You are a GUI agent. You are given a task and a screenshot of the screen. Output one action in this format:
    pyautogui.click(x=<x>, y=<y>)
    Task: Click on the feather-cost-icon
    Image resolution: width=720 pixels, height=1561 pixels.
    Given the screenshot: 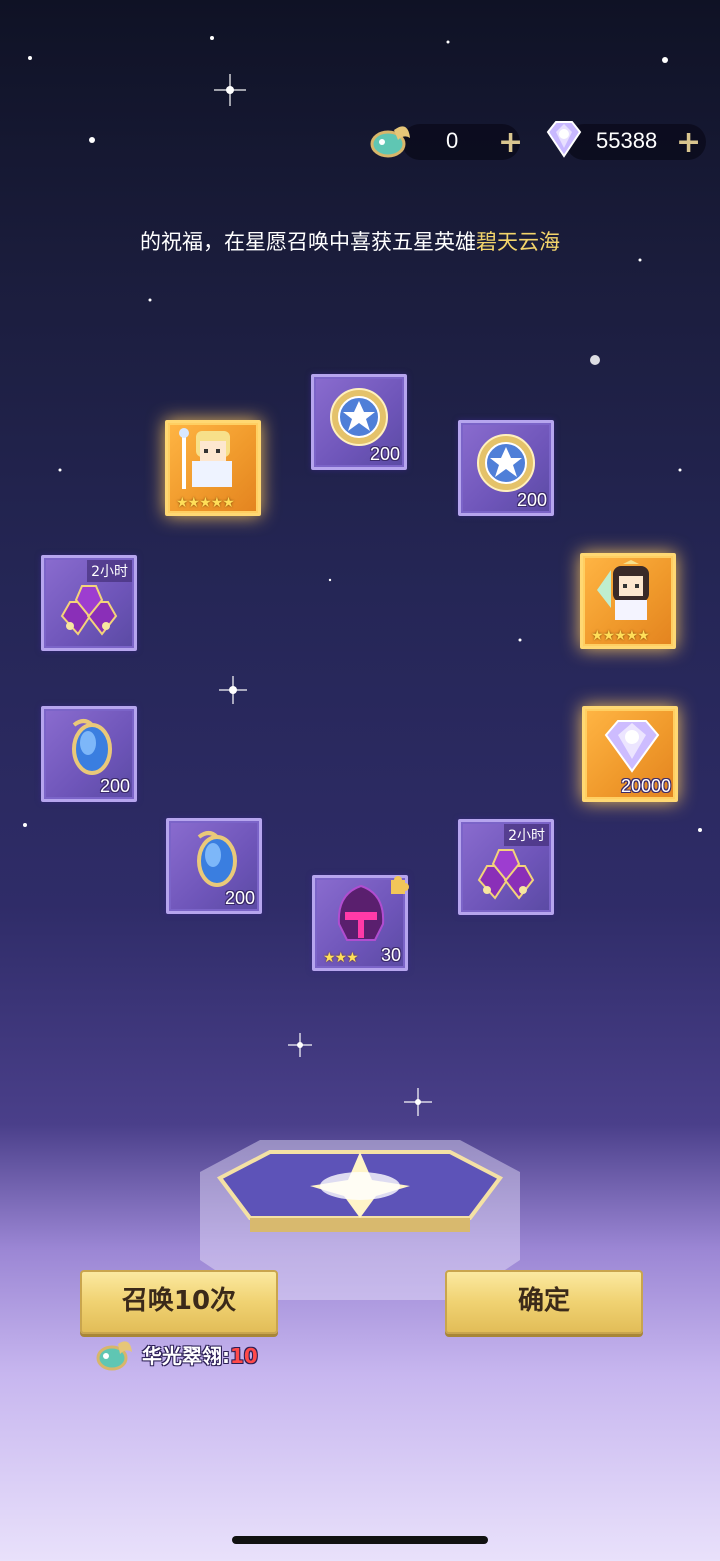 What is the action you would take?
    pyautogui.click(x=114, y=1356)
    